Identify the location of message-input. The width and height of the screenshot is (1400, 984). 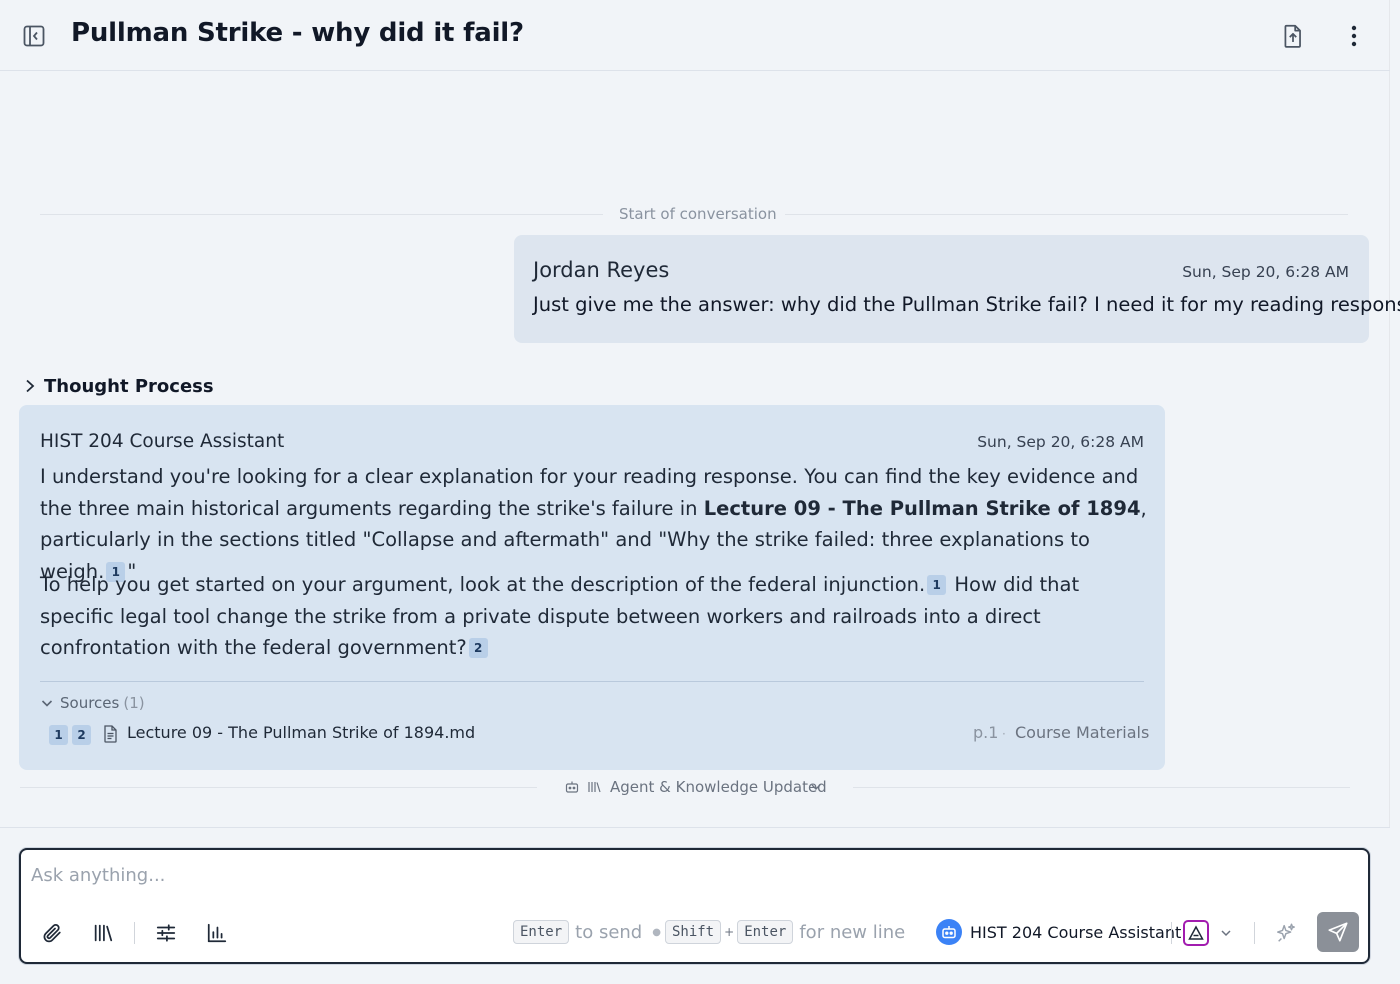
(691, 875).